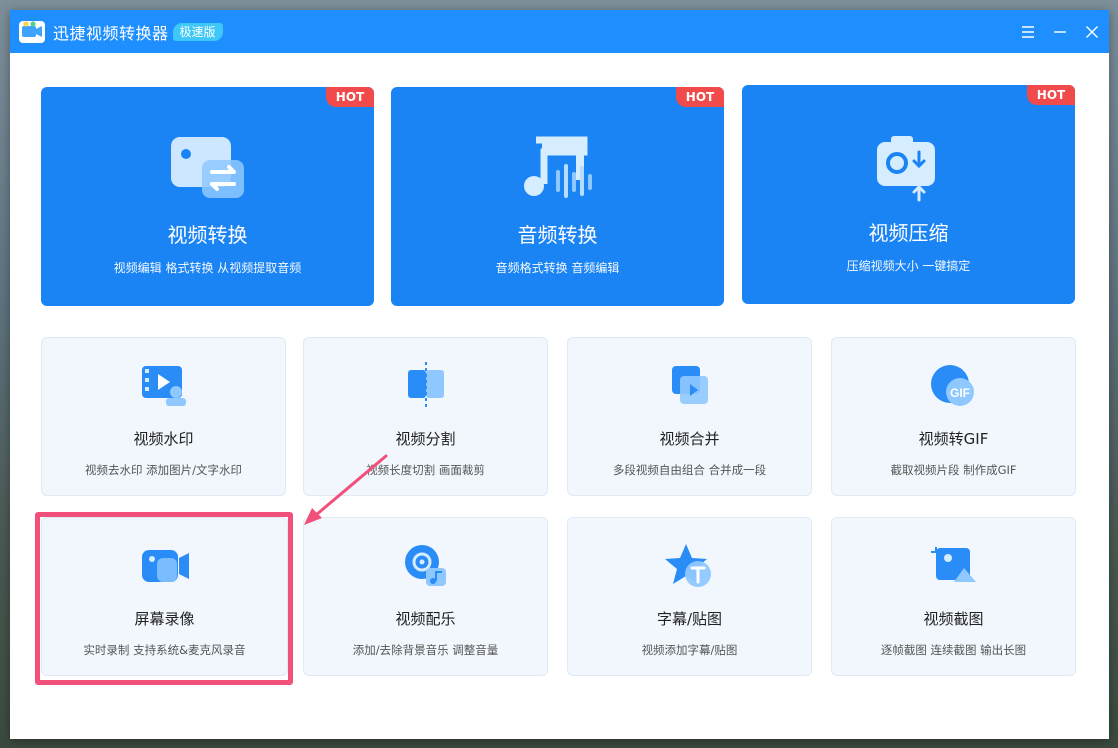 The height and width of the screenshot is (748, 1118). Describe the element at coordinates (208, 168) in the screenshot. I see `video-convert-icon` at that location.